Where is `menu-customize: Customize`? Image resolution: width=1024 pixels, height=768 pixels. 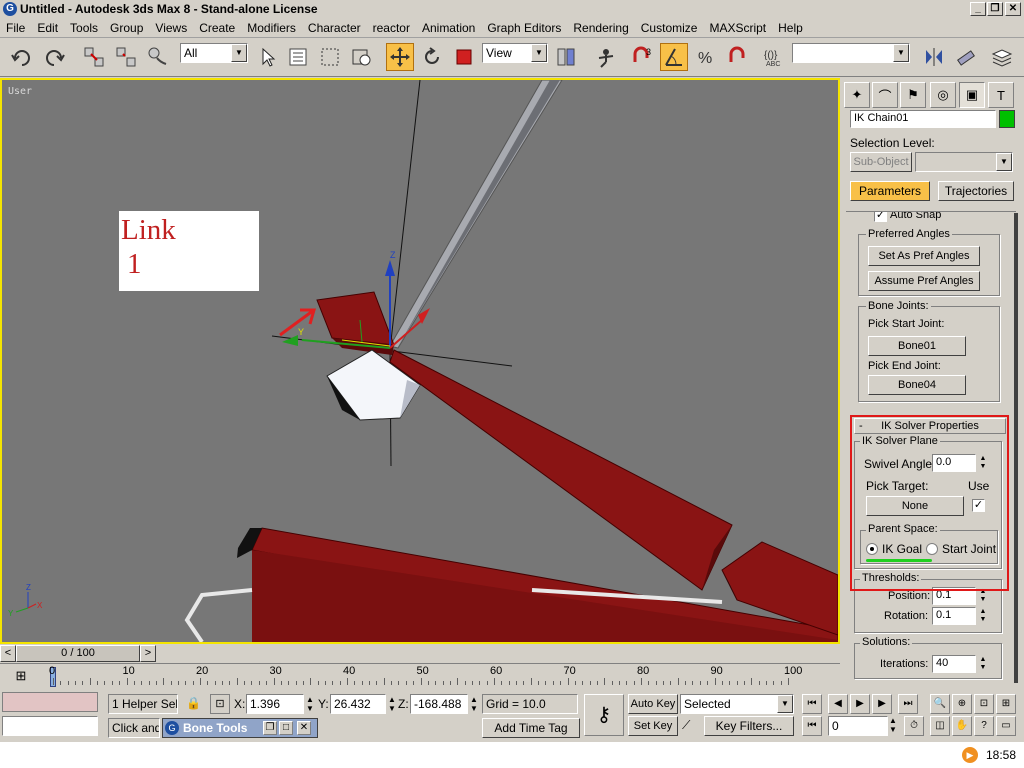
menu-customize: Customize is located at coordinates (669, 28).